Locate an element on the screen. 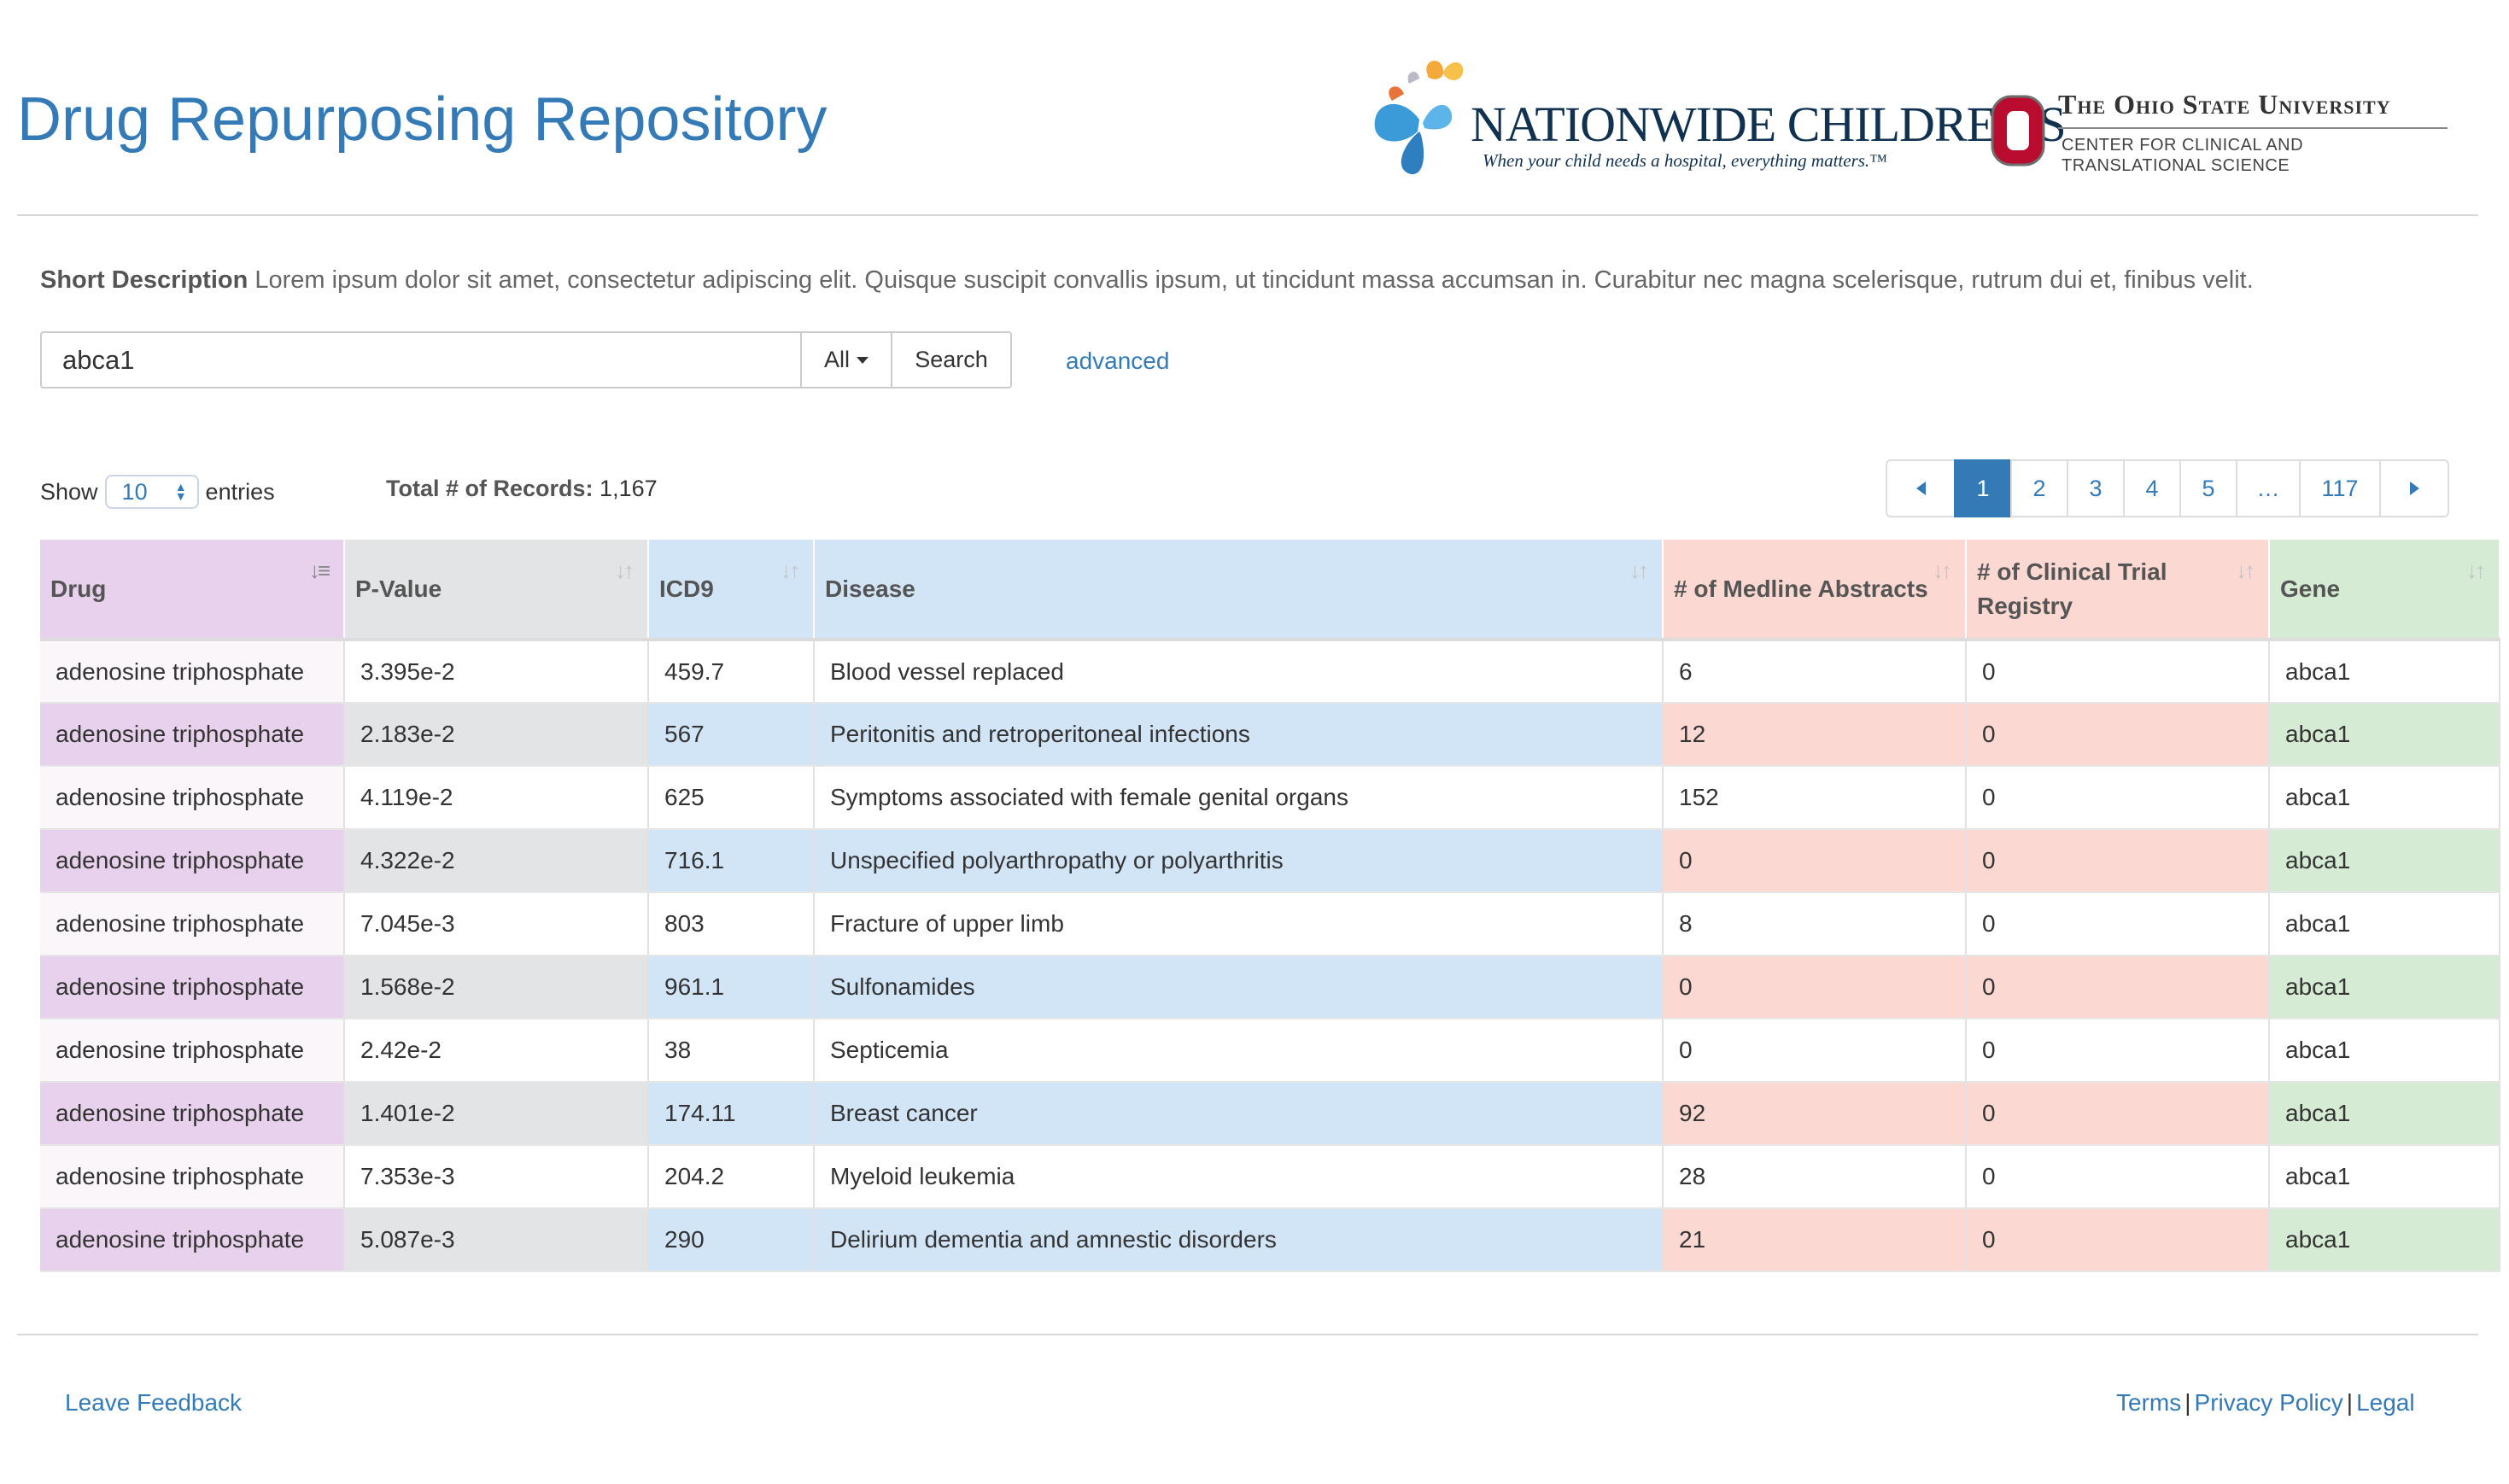  cell-disease: Fracture of upper limb is located at coordinates (1239, 924).